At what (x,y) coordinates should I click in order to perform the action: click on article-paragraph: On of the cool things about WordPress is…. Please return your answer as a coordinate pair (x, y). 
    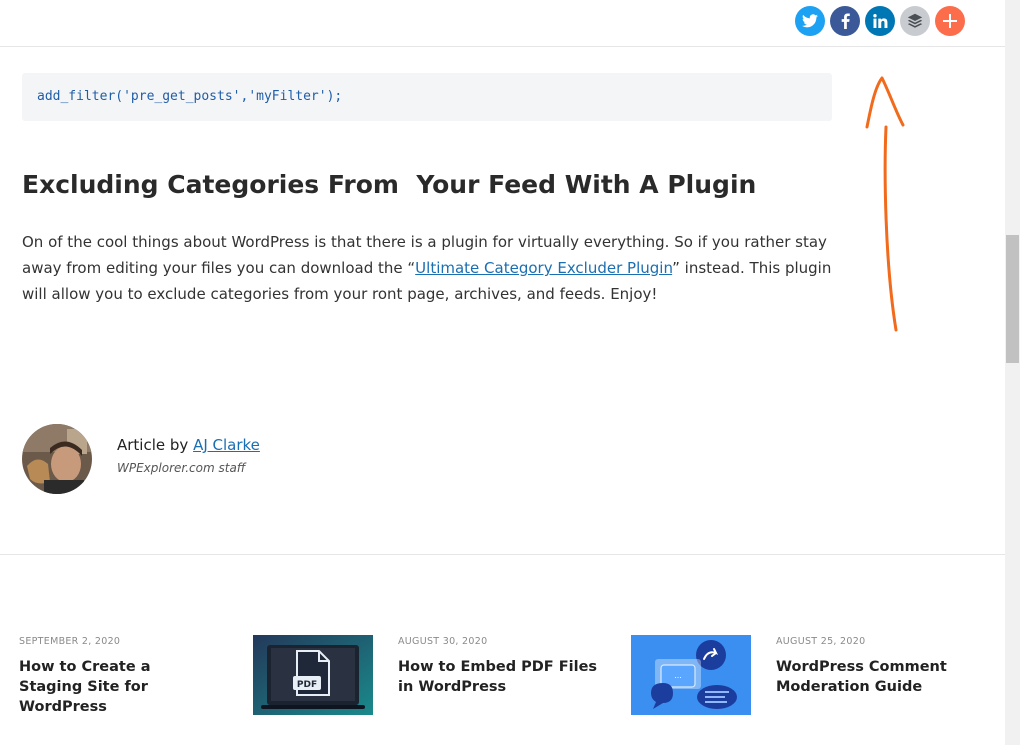
    Looking at the image, I should click on (427, 268).